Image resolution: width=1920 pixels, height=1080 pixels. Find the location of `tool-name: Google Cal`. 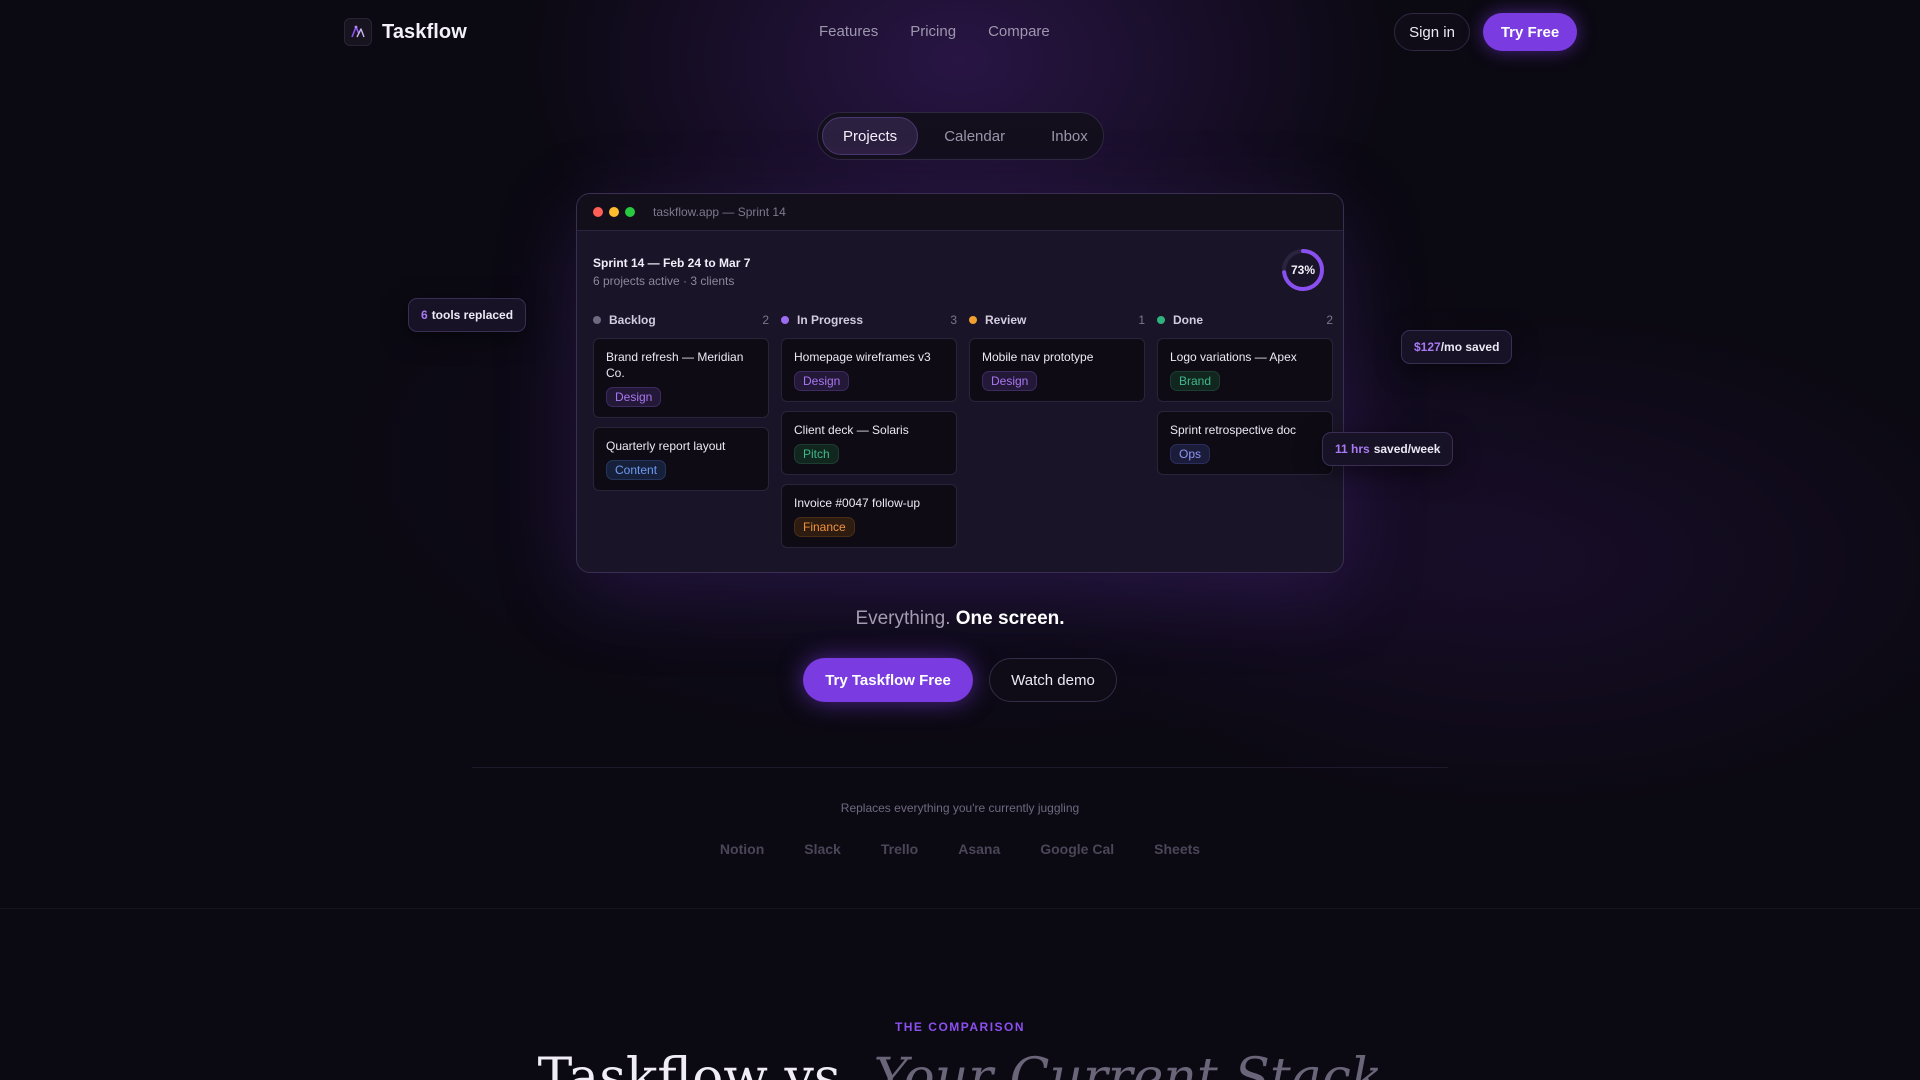

tool-name: Google Cal is located at coordinates (1077, 849).